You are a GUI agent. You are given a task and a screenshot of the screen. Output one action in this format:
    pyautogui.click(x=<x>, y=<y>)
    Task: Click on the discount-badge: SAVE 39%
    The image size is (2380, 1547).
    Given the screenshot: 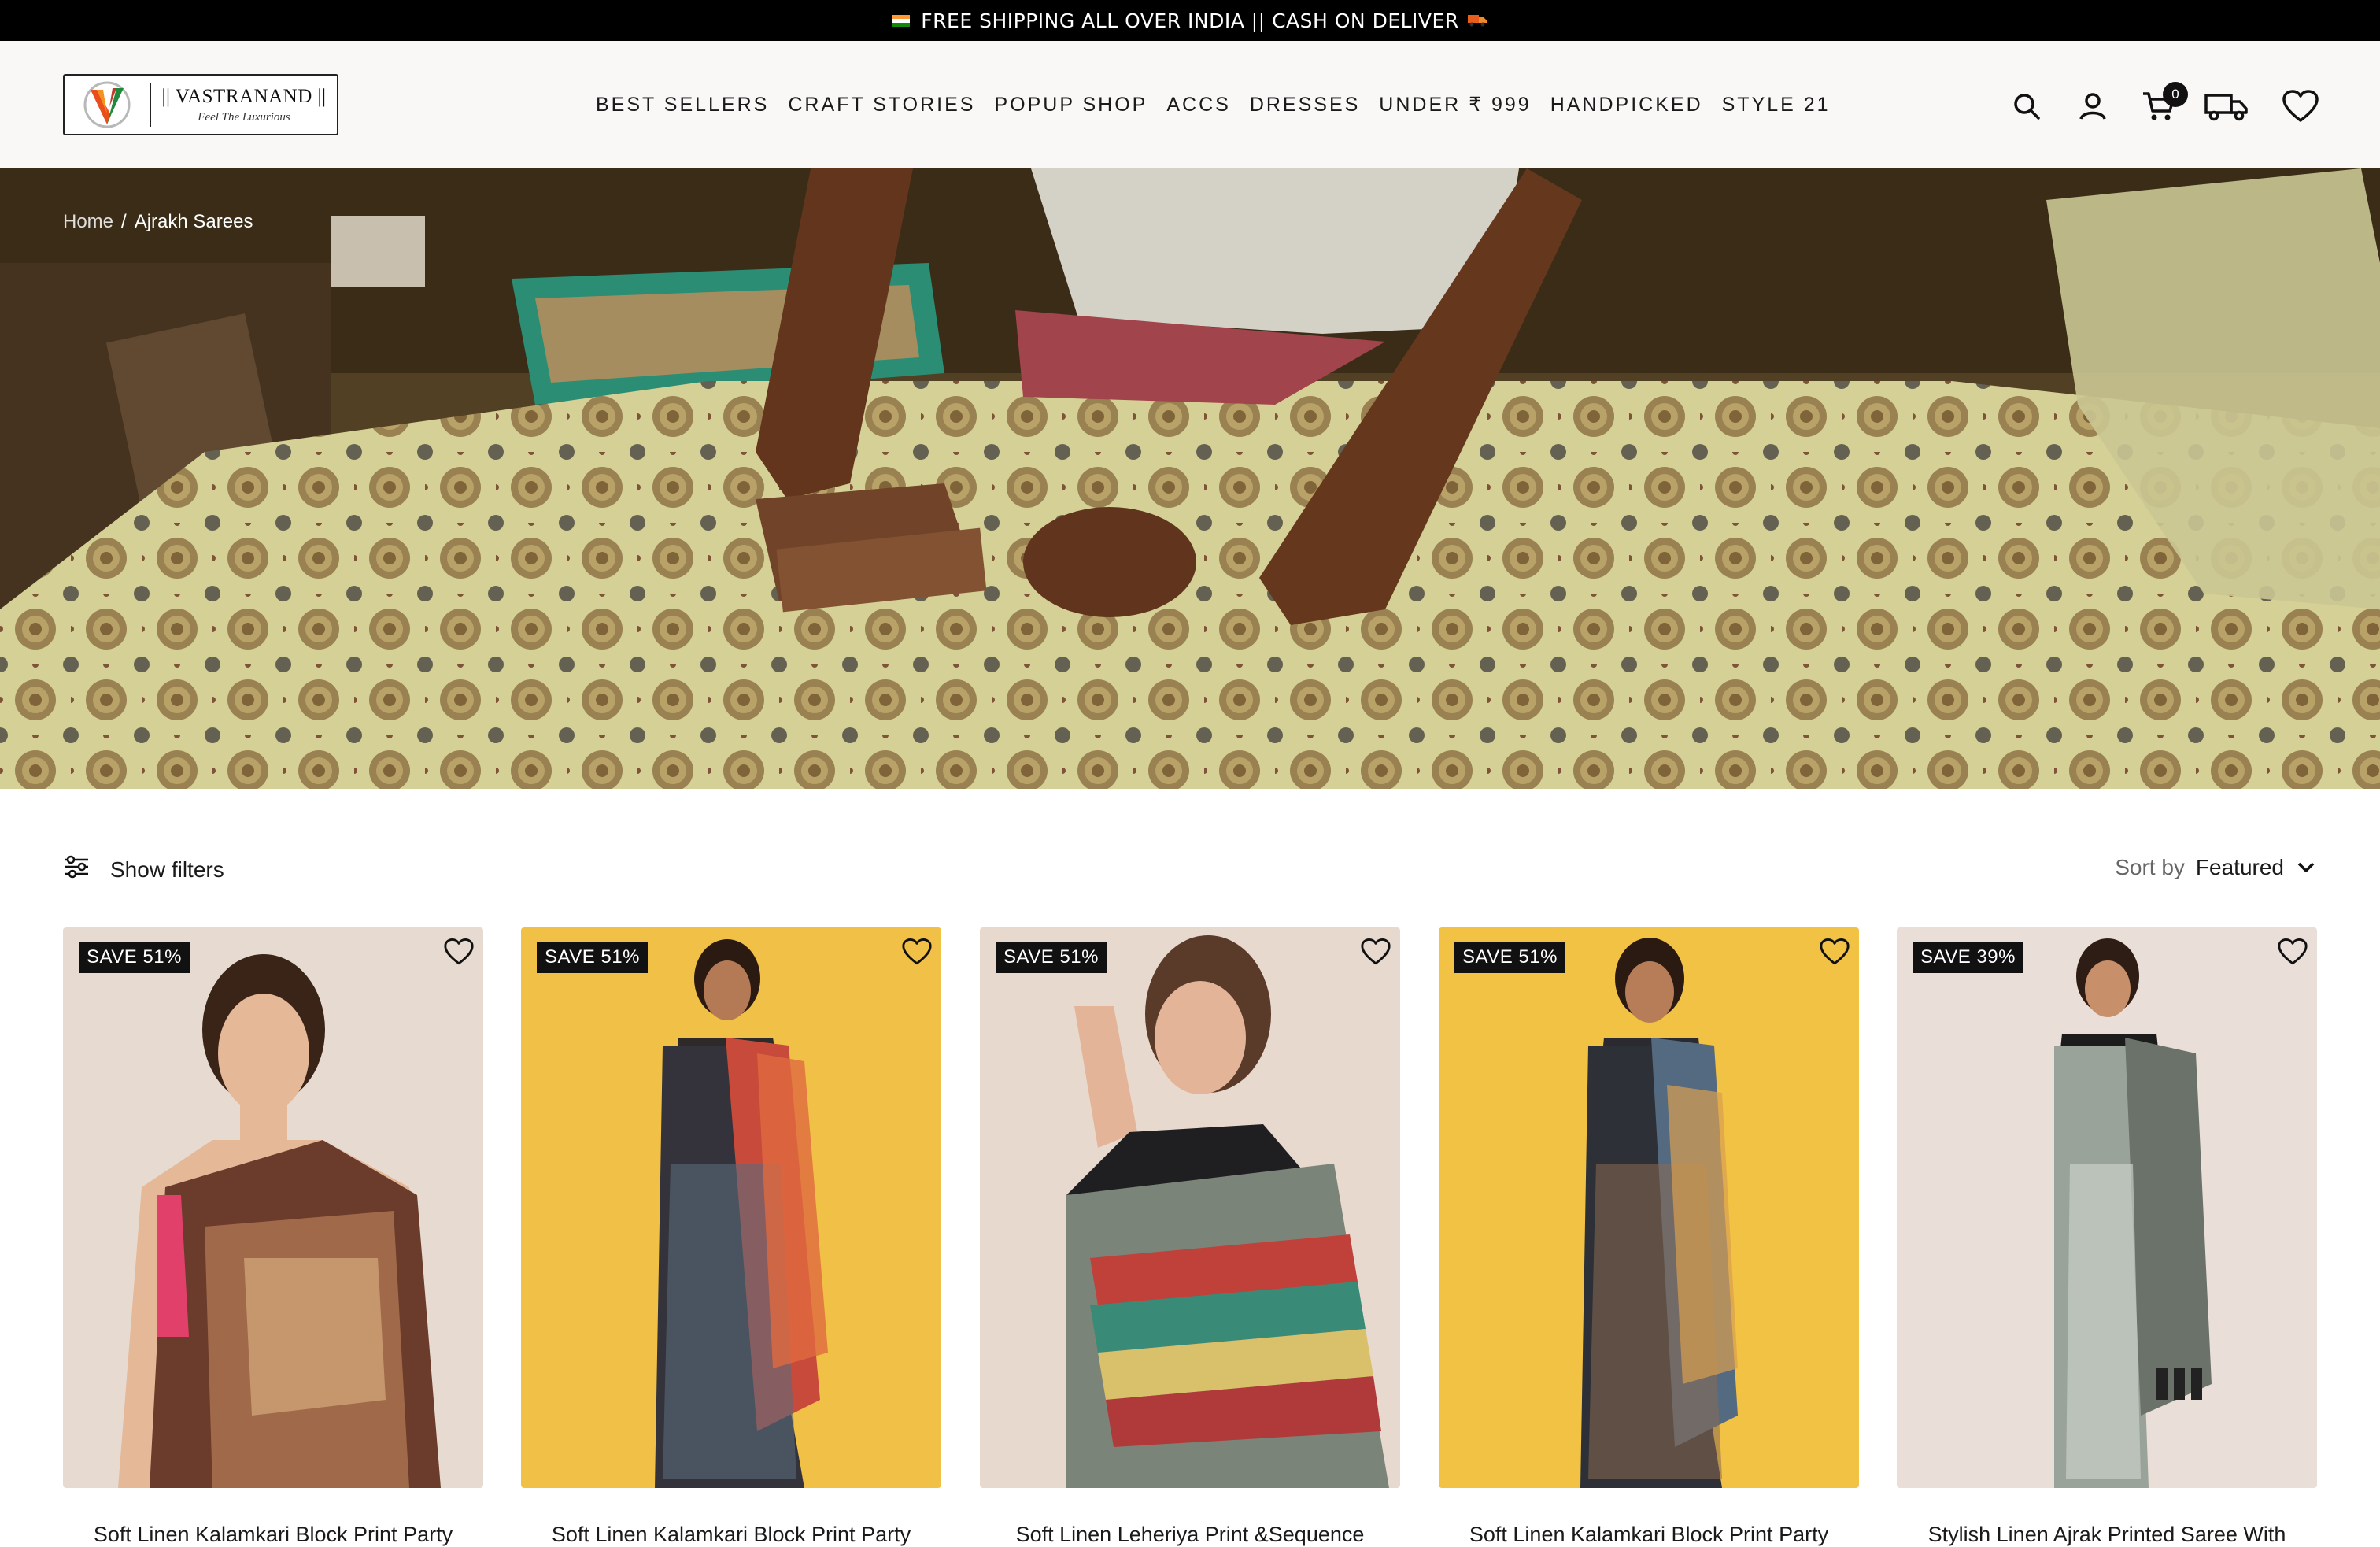 What is the action you would take?
    pyautogui.click(x=1968, y=957)
    